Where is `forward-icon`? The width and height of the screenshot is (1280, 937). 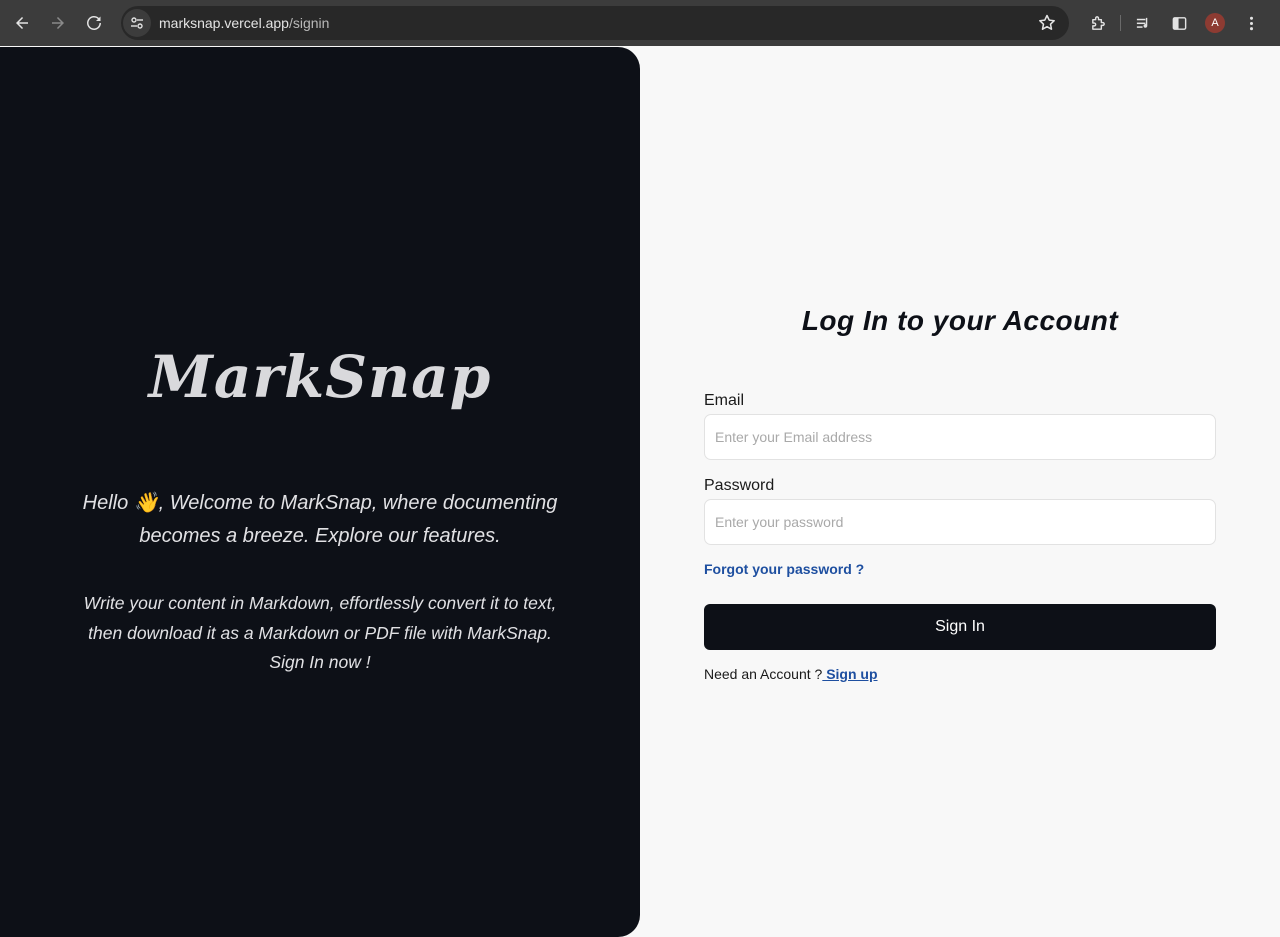 forward-icon is located at coordinates (58, 23).